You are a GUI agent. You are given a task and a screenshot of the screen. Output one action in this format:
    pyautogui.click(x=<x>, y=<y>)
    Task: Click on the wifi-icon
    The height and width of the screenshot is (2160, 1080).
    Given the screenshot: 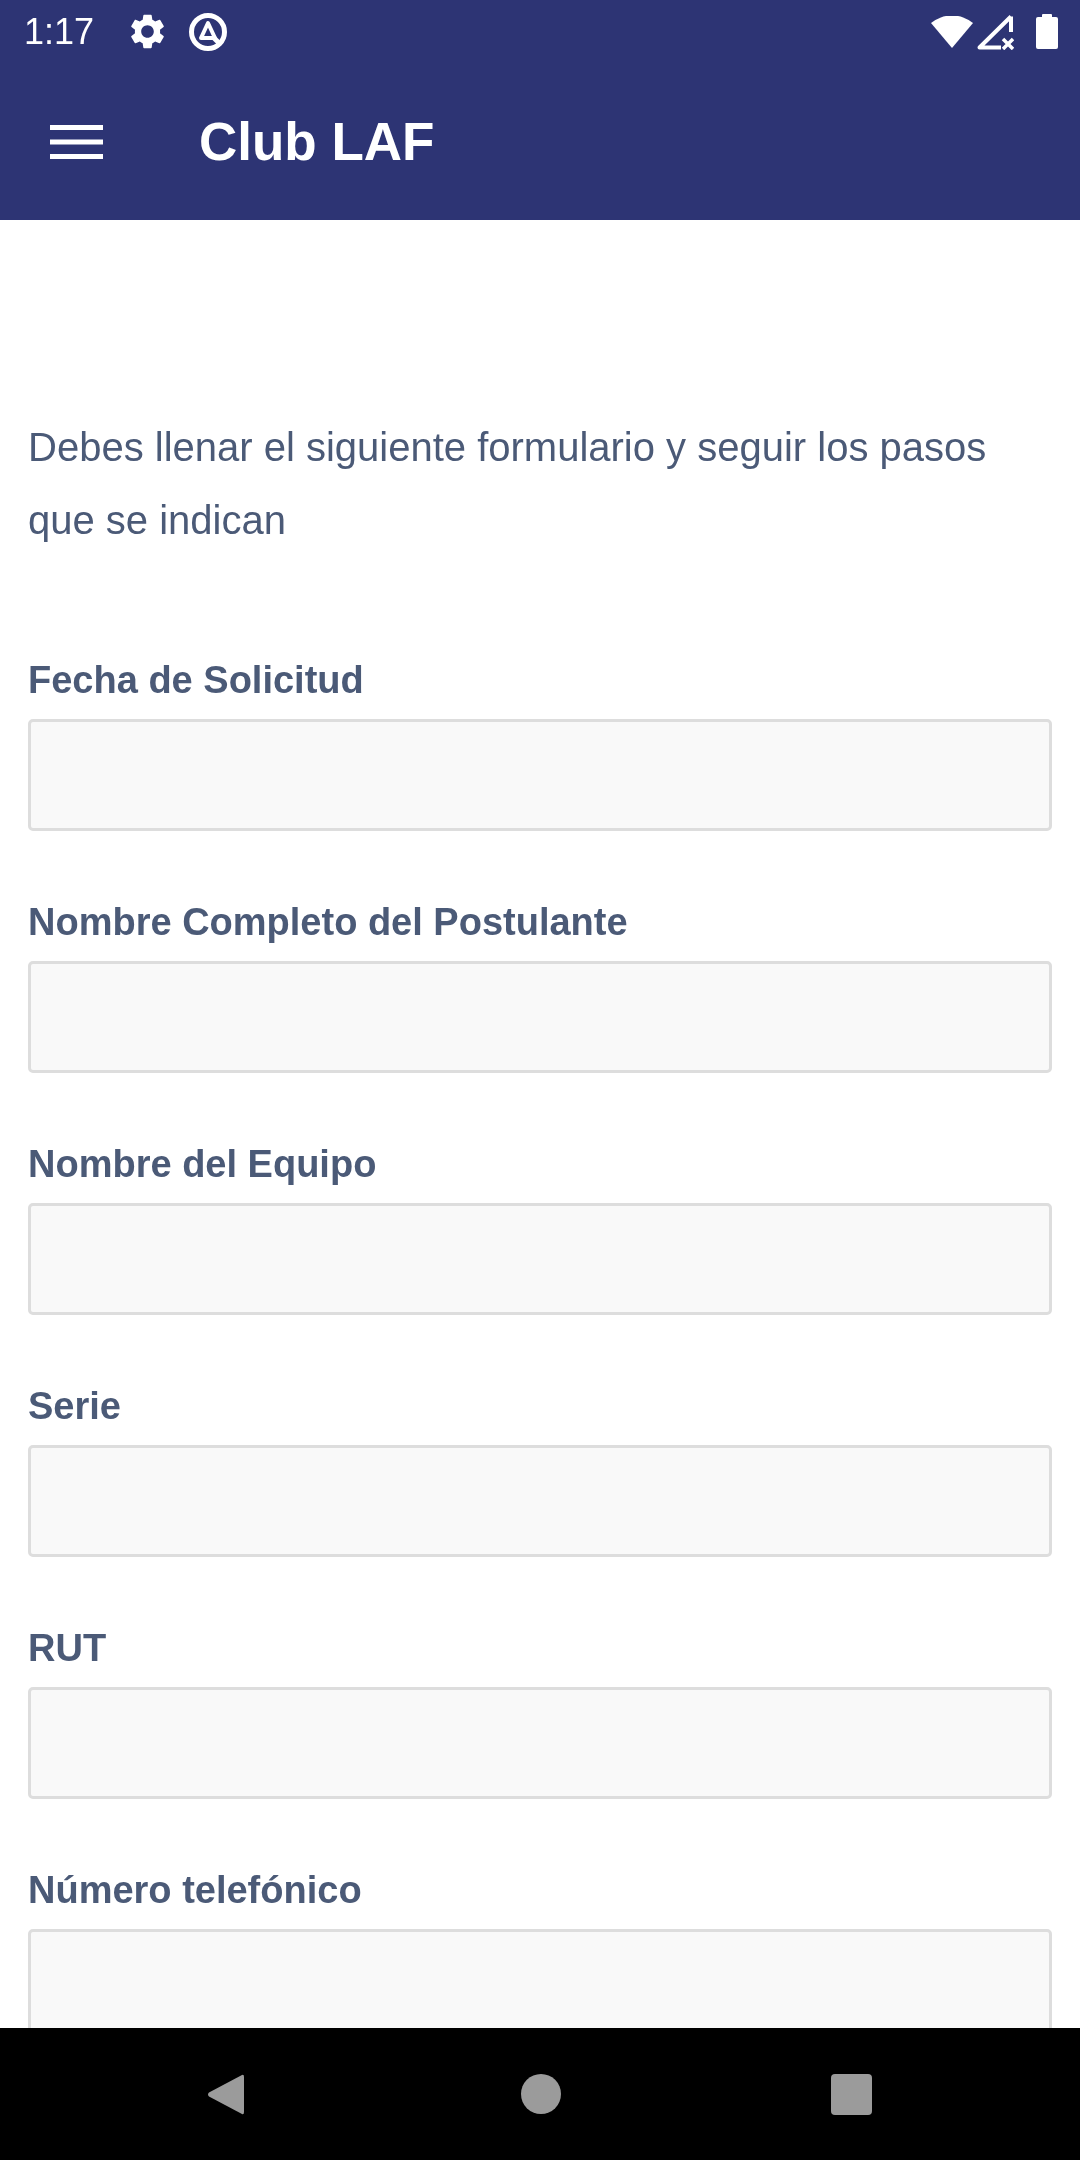 What is the action you would take?
    pyautogui.click(x=952, y=31)
    